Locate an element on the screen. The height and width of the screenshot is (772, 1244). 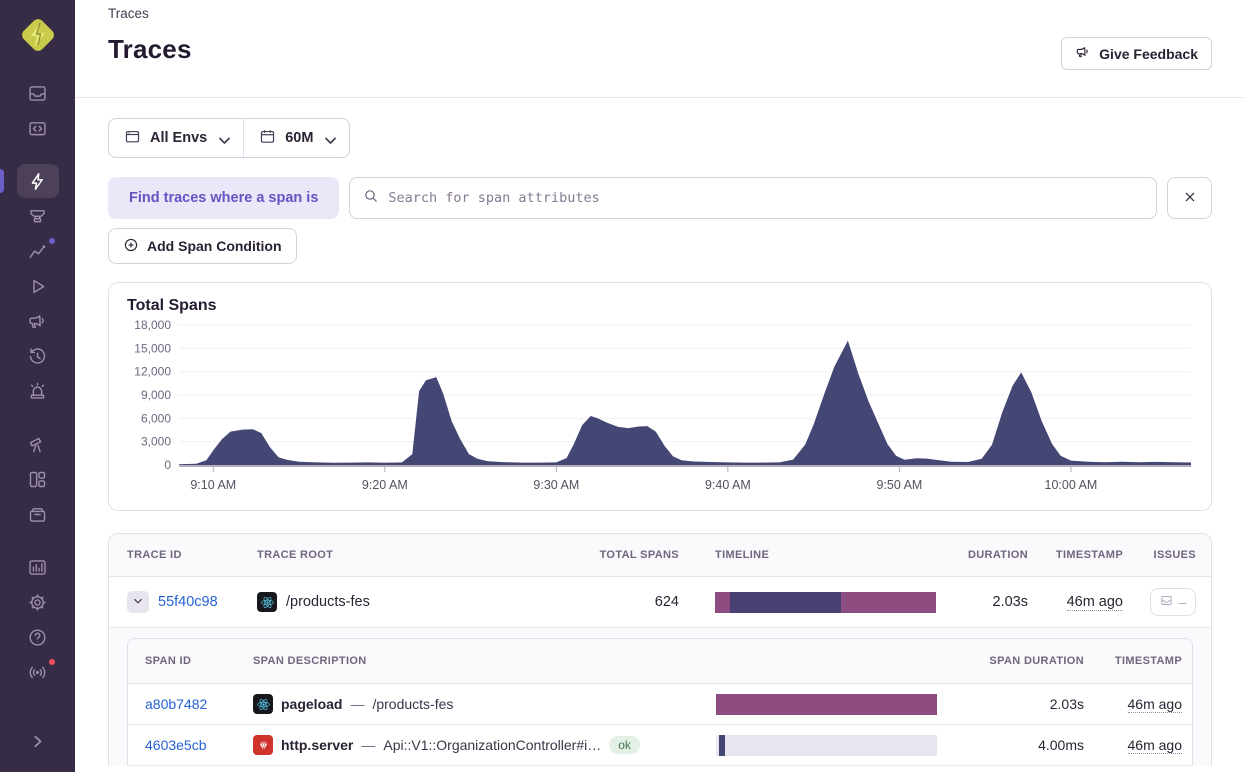
time-range-dropdown: 60M is located at coordinates (296, 138).